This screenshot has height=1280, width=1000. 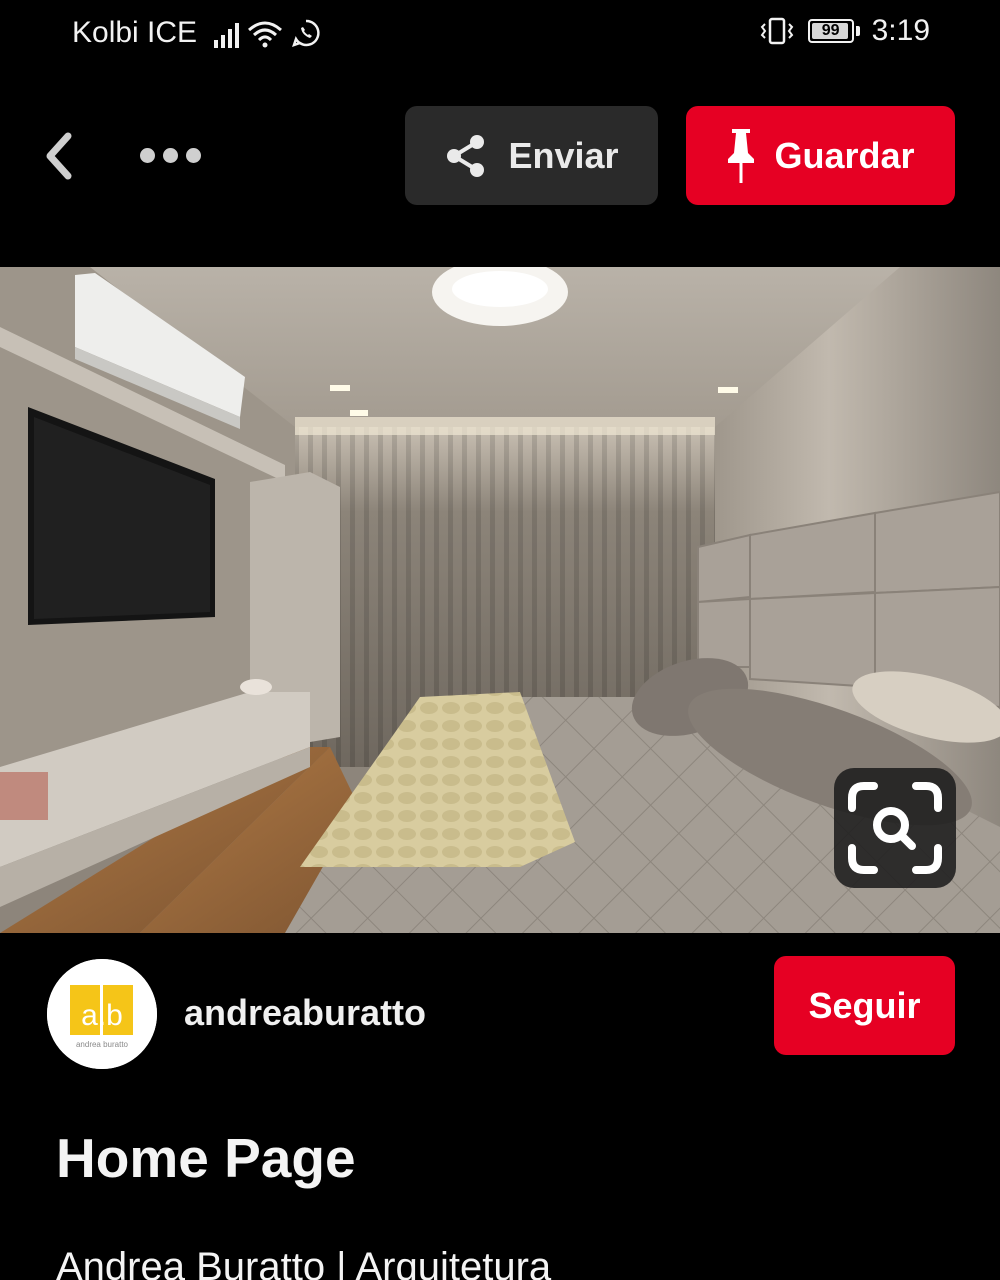 I want to click on share-icon, so click(x=466, y=155).